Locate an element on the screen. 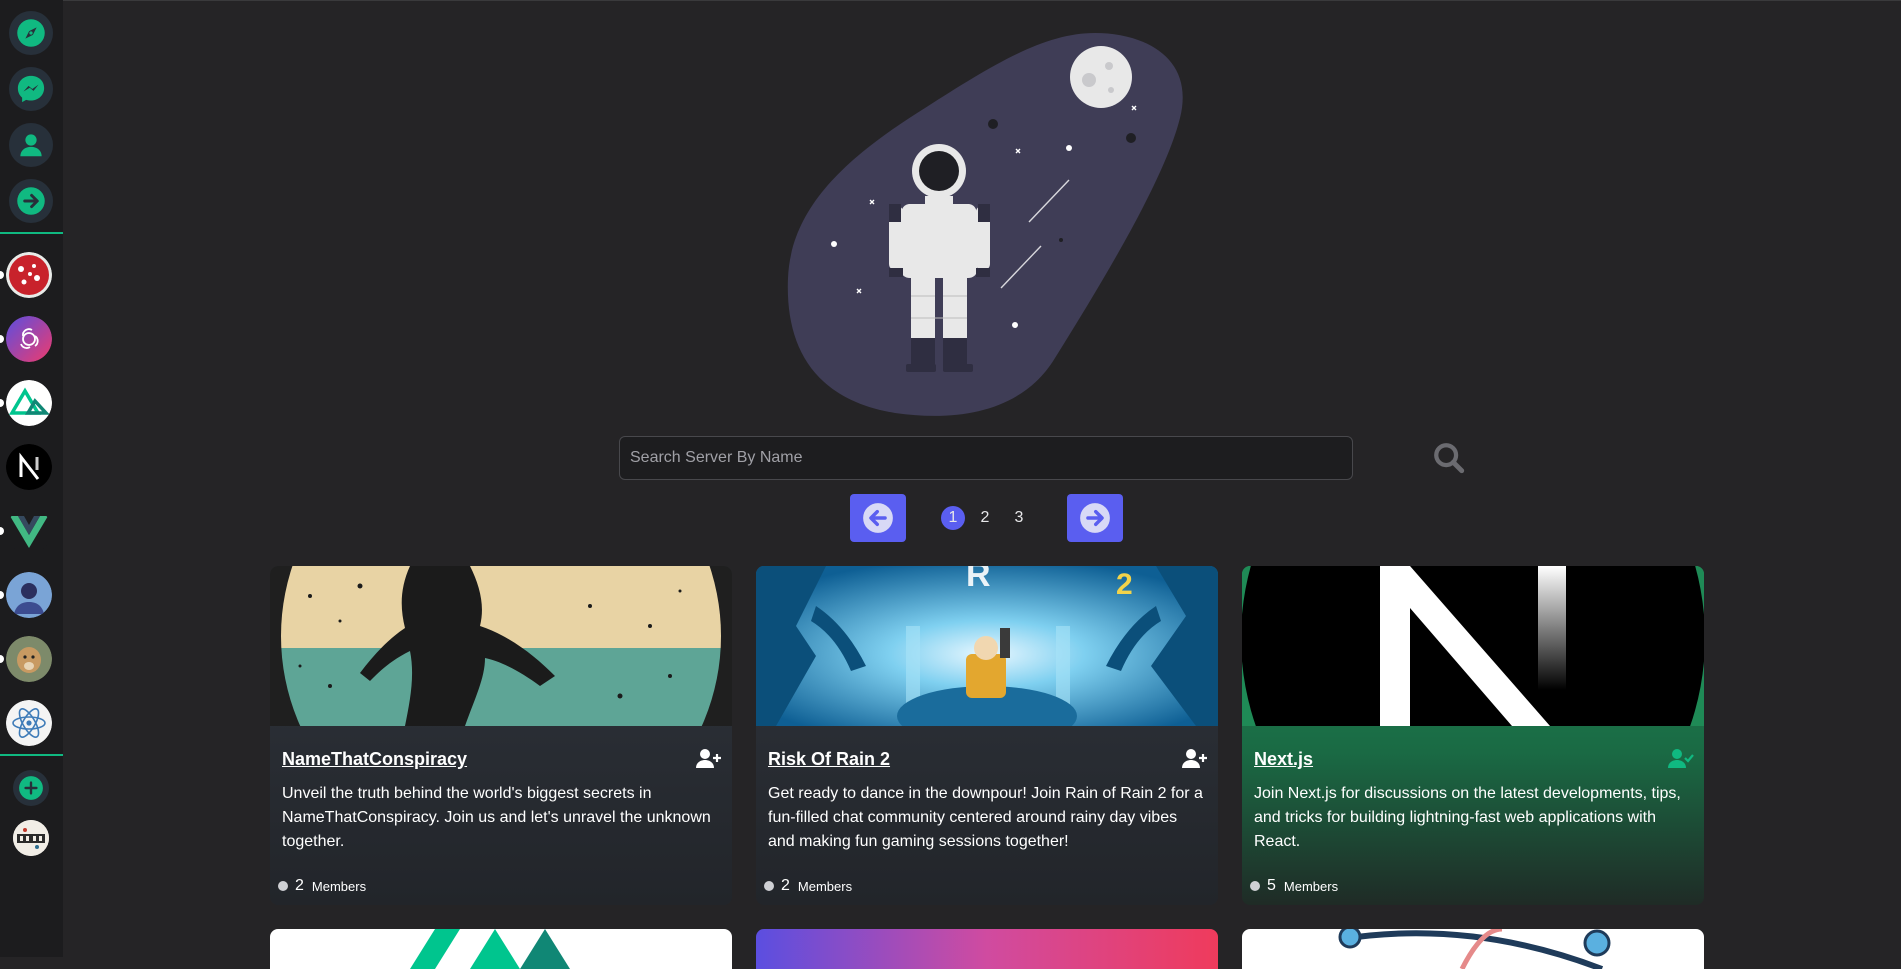  astronaut-illustration is located at coordinates (985, 228).